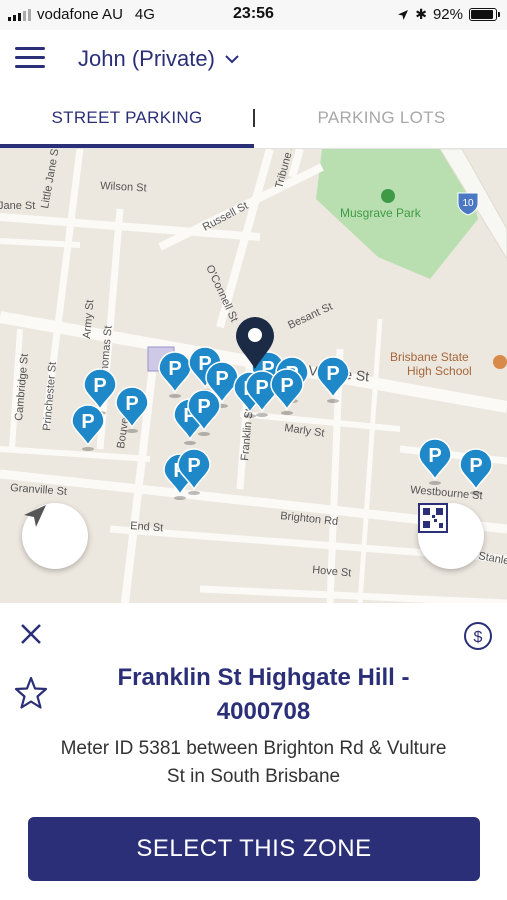 The width and height of the screenshot is (507, 900). What do you see at coordinates (50, 396) in the screenshot?
I see `map-label-princhester-st: Princhester St` at bounding box center [50, 396].